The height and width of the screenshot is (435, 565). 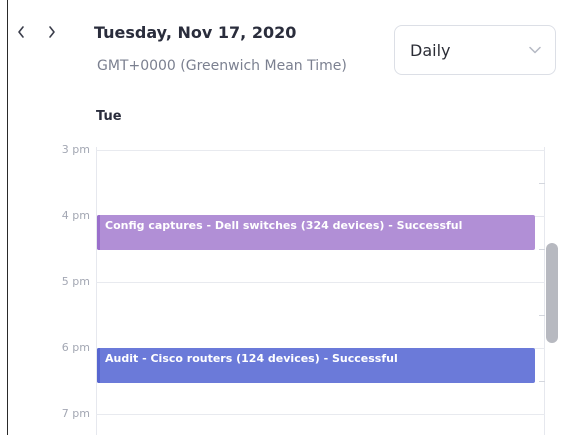 What do you see at coordinates (222, 66) in the screenshot?
I see `timezone-label: GMT+0000 (Greenwich Mean Time)` at bounding box center [222, 66].